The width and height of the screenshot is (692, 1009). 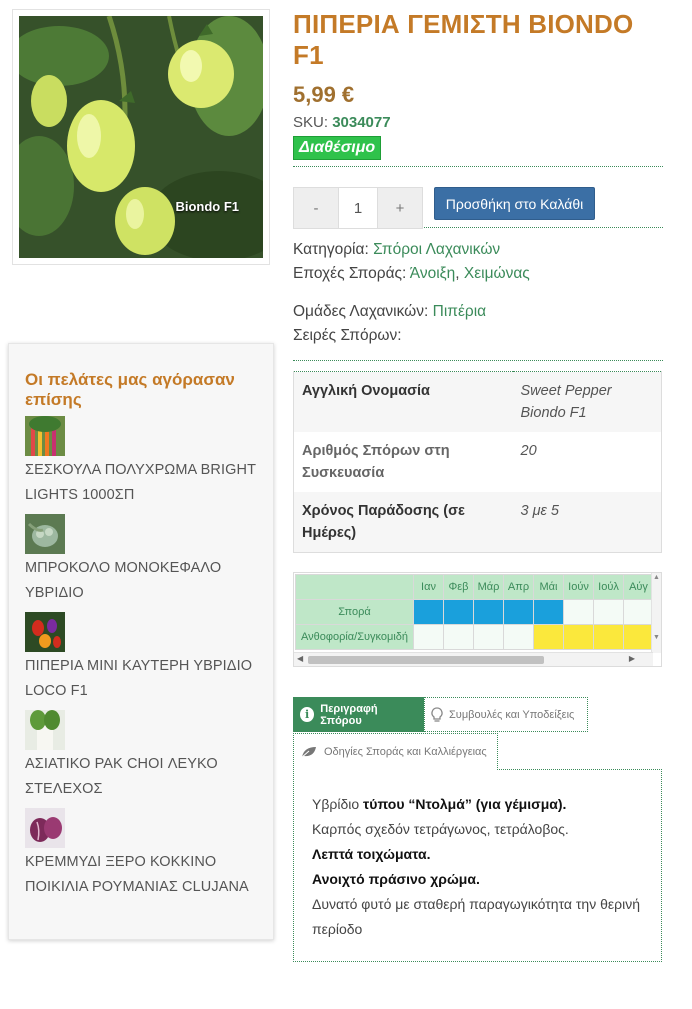 I want to click on description-line: Καρπός σχεδόν τετράγωνος, τετράλοβος., so click(x=440, y=829).